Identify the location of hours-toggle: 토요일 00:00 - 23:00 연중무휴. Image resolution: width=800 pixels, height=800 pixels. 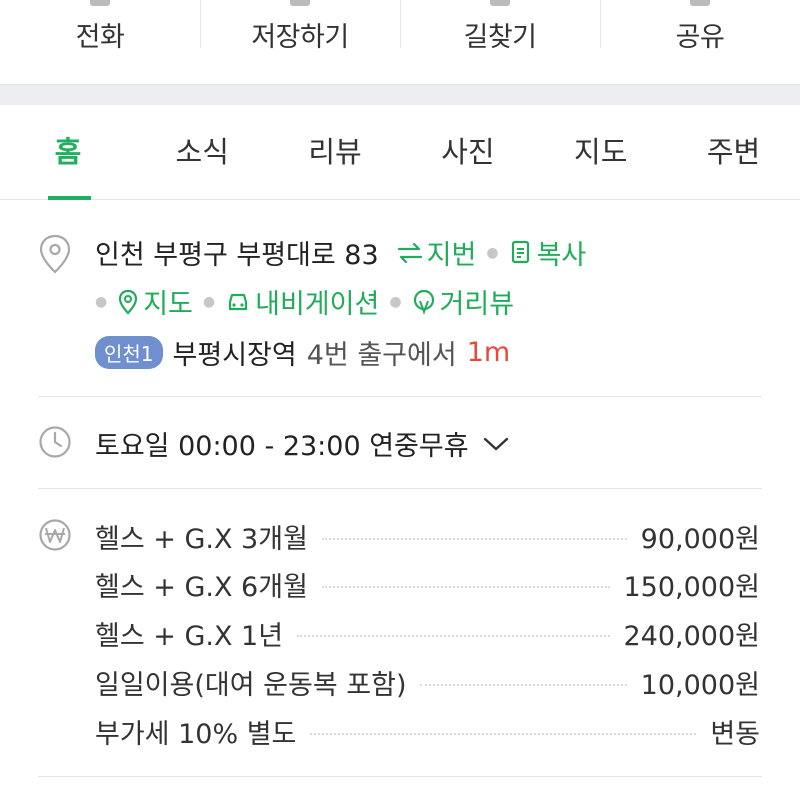
(302, 443).